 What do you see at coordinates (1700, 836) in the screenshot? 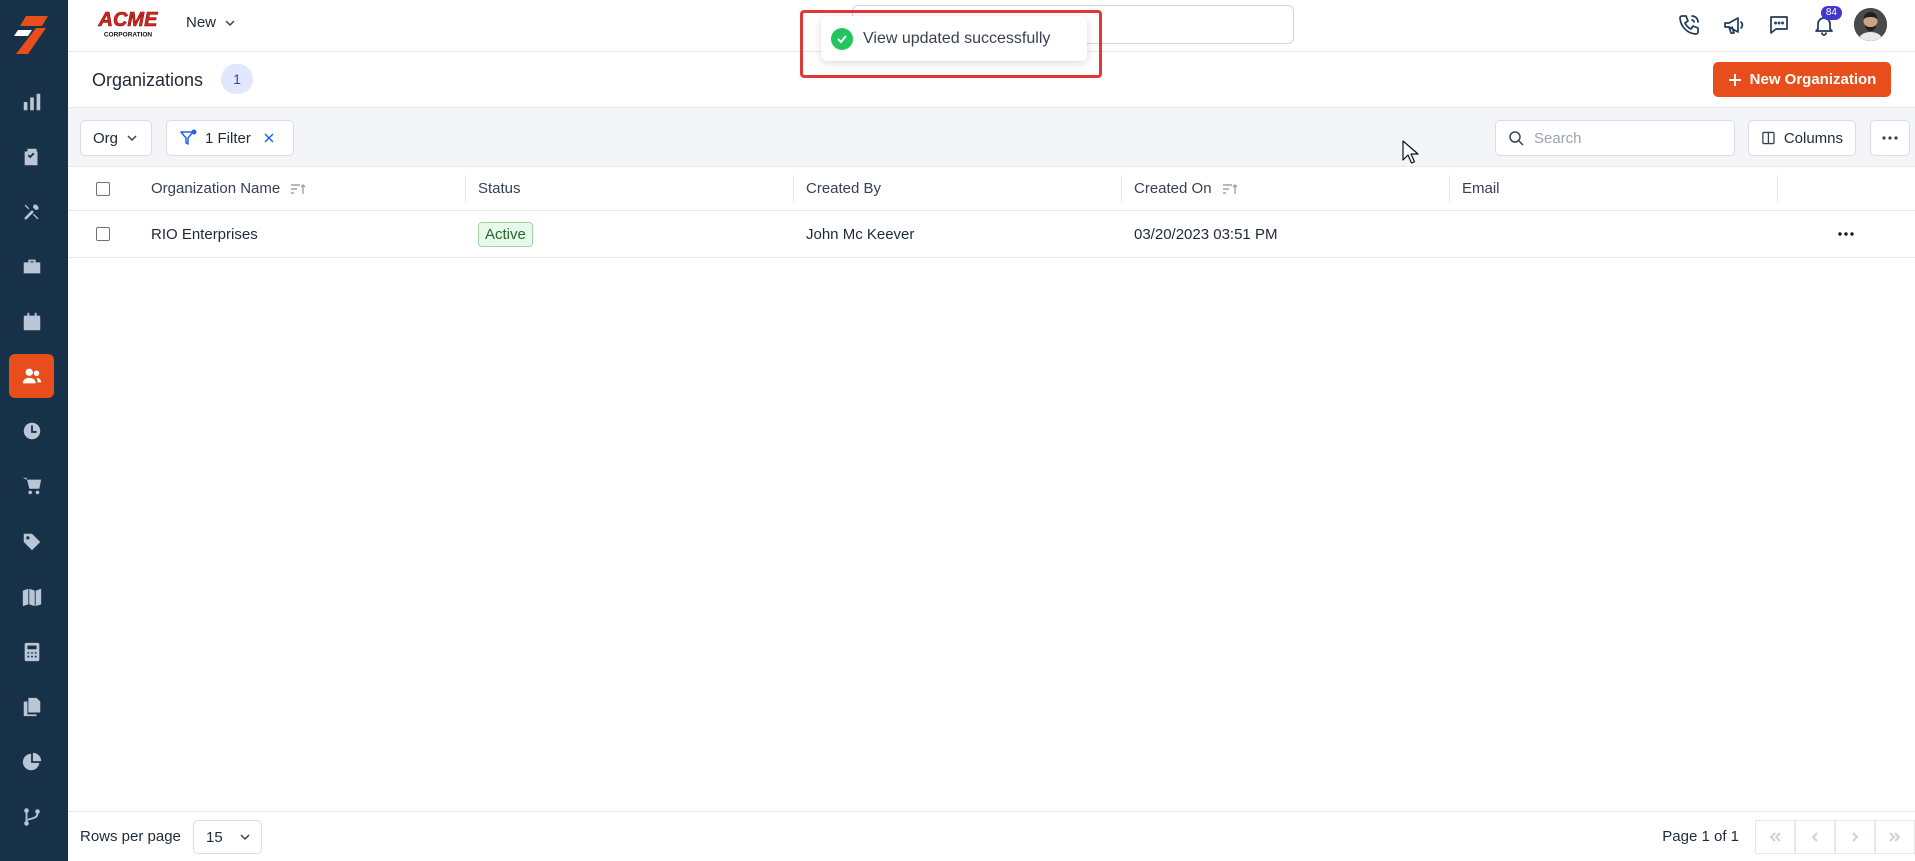
I see `page-info: Page 1 of 1` at bounding box center [1700, 836].